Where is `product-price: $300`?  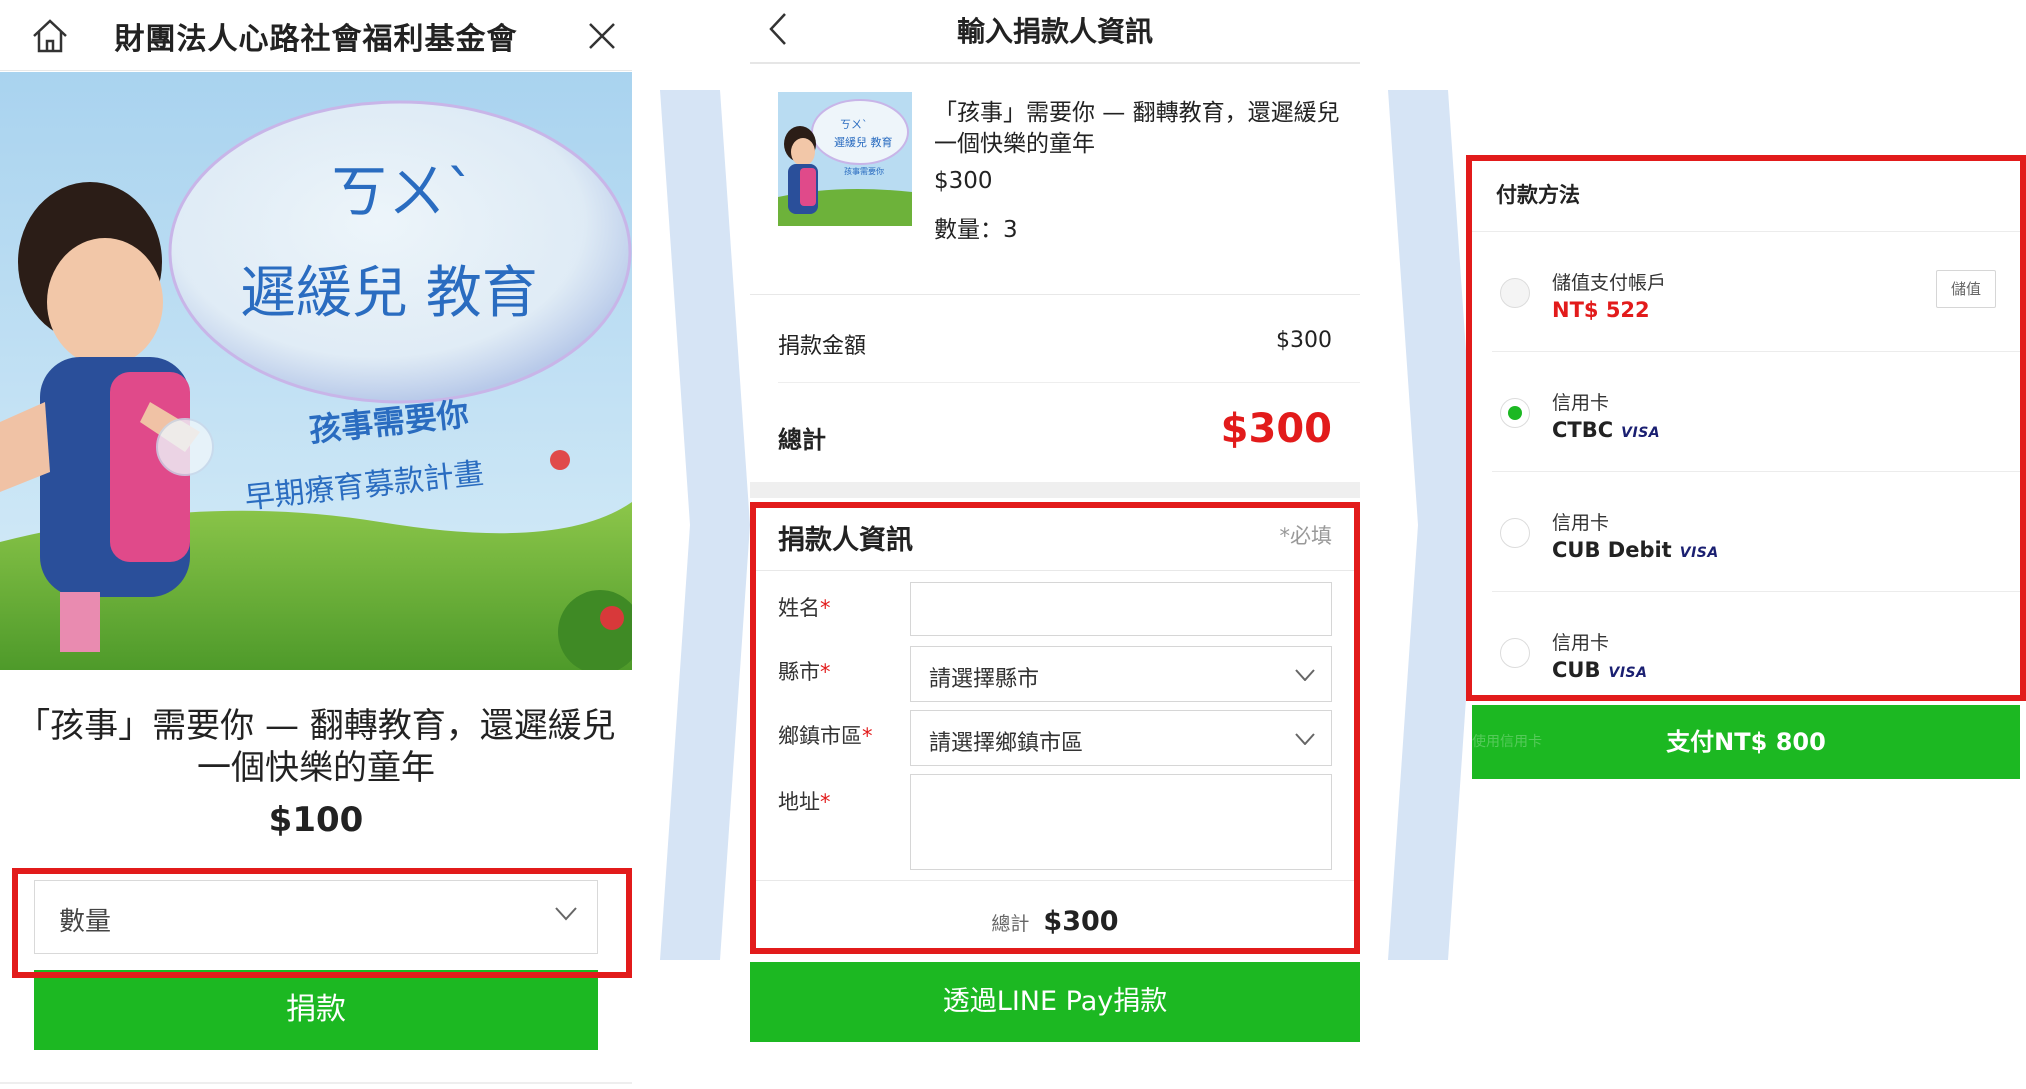
product-price: $300 is located at coordinates (963, 181).